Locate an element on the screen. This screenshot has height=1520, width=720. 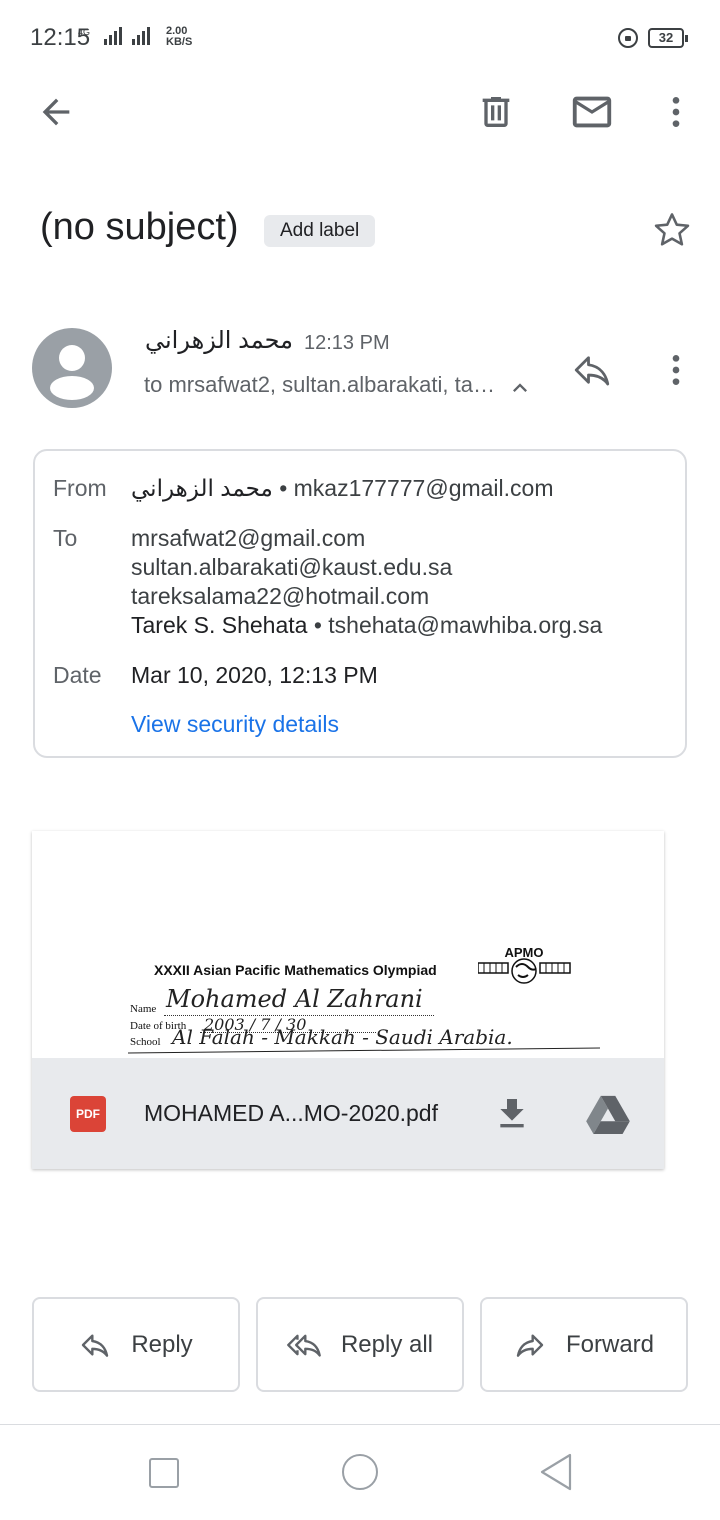
message-more-button is located at coordinates (676, 370).